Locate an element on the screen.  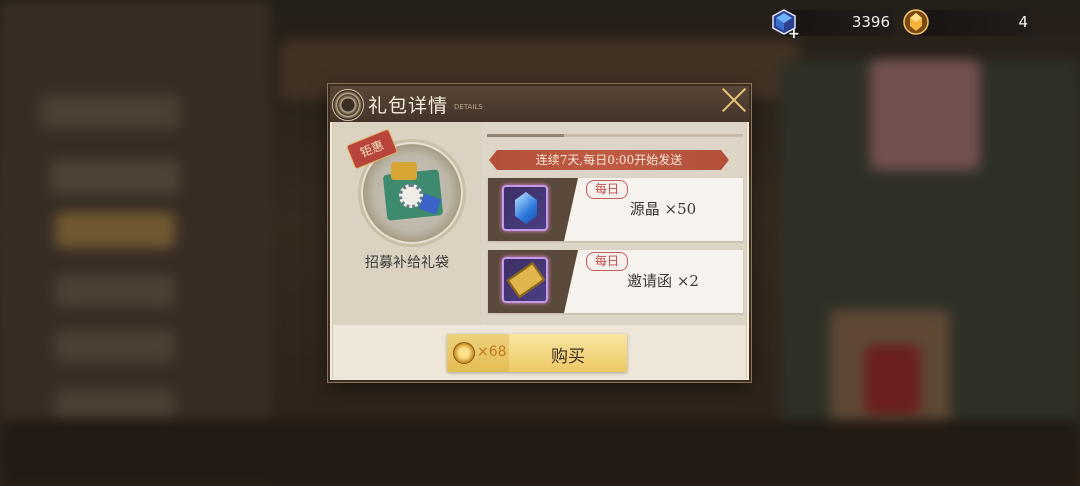
gold-amount: 4 is located at coordinates (1023, 22).